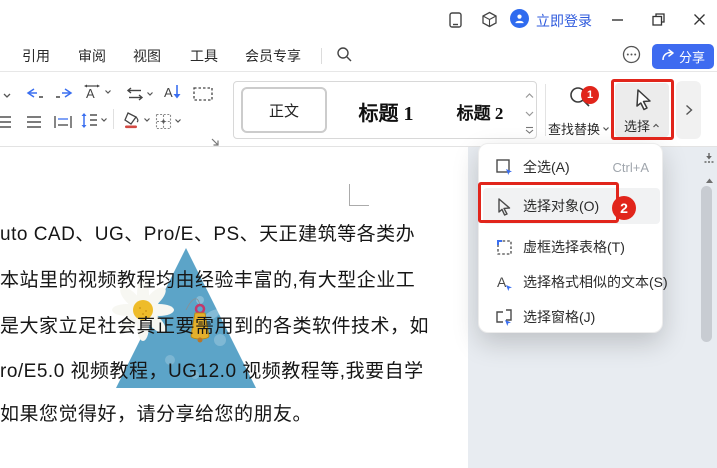  I want to click on tab-references: 引用, so click(36, 56).